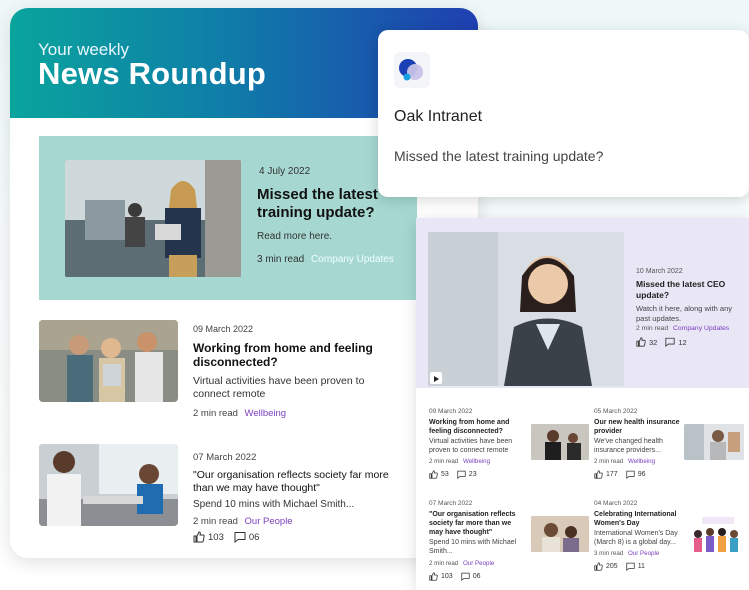  What do you see at coordinates (467, 474) in the screenshot?
I see `comment-button: 23` at bounding box center [467, 474].